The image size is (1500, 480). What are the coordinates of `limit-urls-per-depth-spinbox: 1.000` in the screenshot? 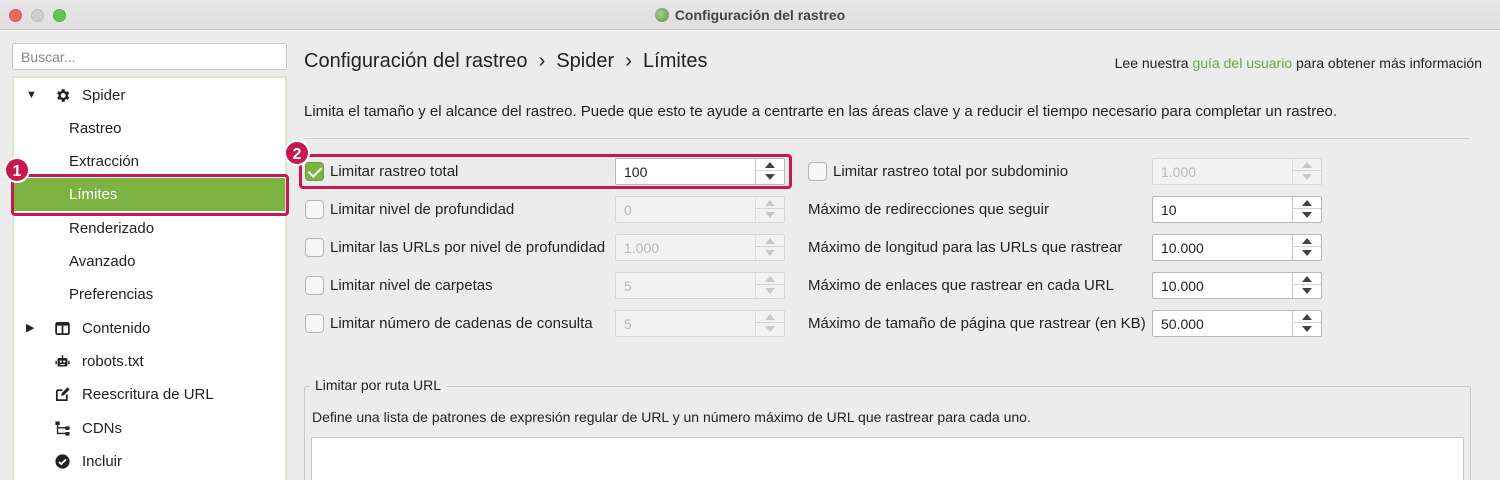 It's located at (700, 247).